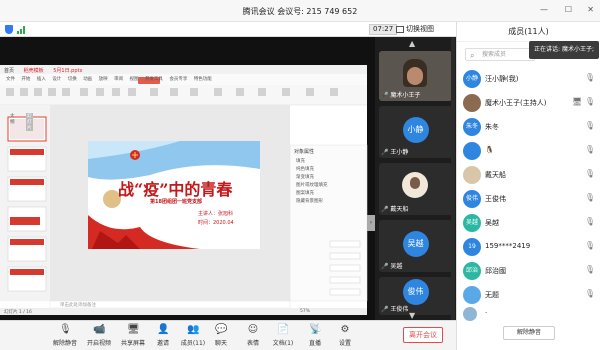 Image resolution: width=600 pixels, height=350 pixels. I want to click on member-row: 无题 🎙, so click(528, 295).